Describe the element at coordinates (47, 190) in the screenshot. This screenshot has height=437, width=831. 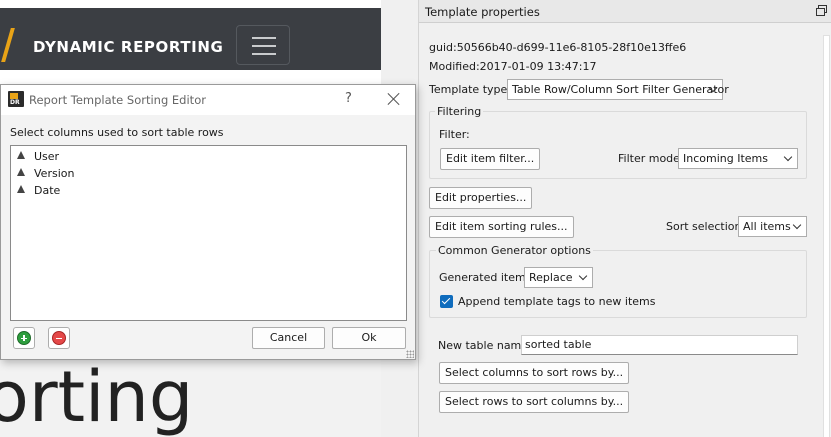
I see `sort-column-label: Date` at that location.